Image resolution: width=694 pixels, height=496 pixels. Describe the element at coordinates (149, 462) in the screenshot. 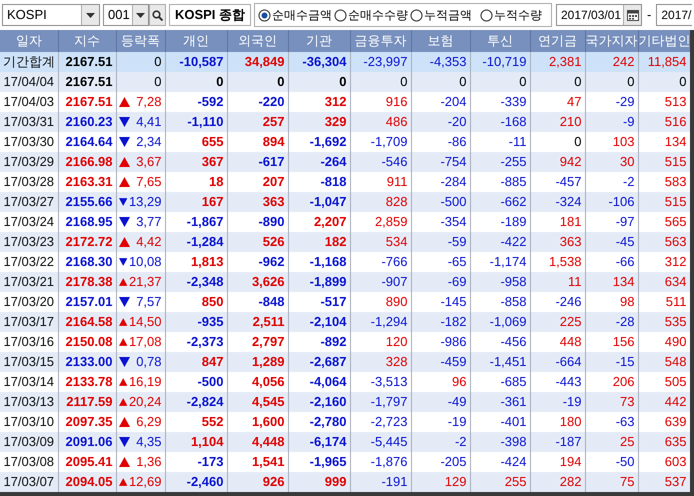

I see `change-value: 1,36` at that location.